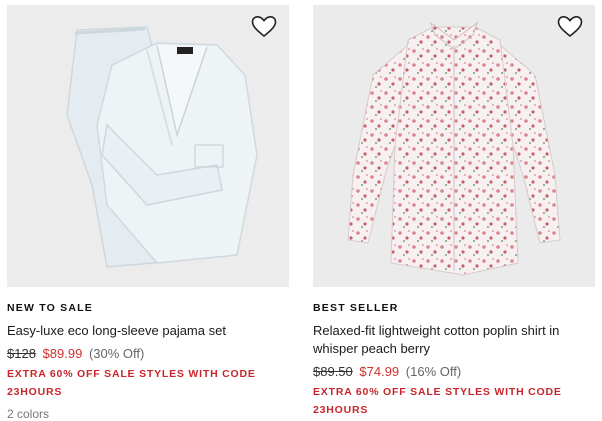  Describe the element at coordinates (50, 308) in the screenshot. I see `product-badge: NEW TO SALE` at that location.